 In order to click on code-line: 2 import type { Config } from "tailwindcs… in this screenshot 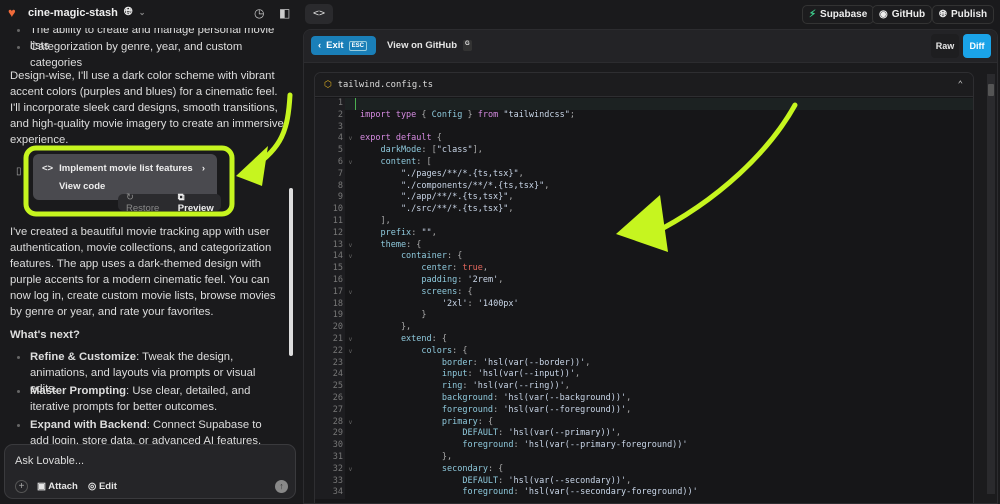, I will do `click(644, 115)`.